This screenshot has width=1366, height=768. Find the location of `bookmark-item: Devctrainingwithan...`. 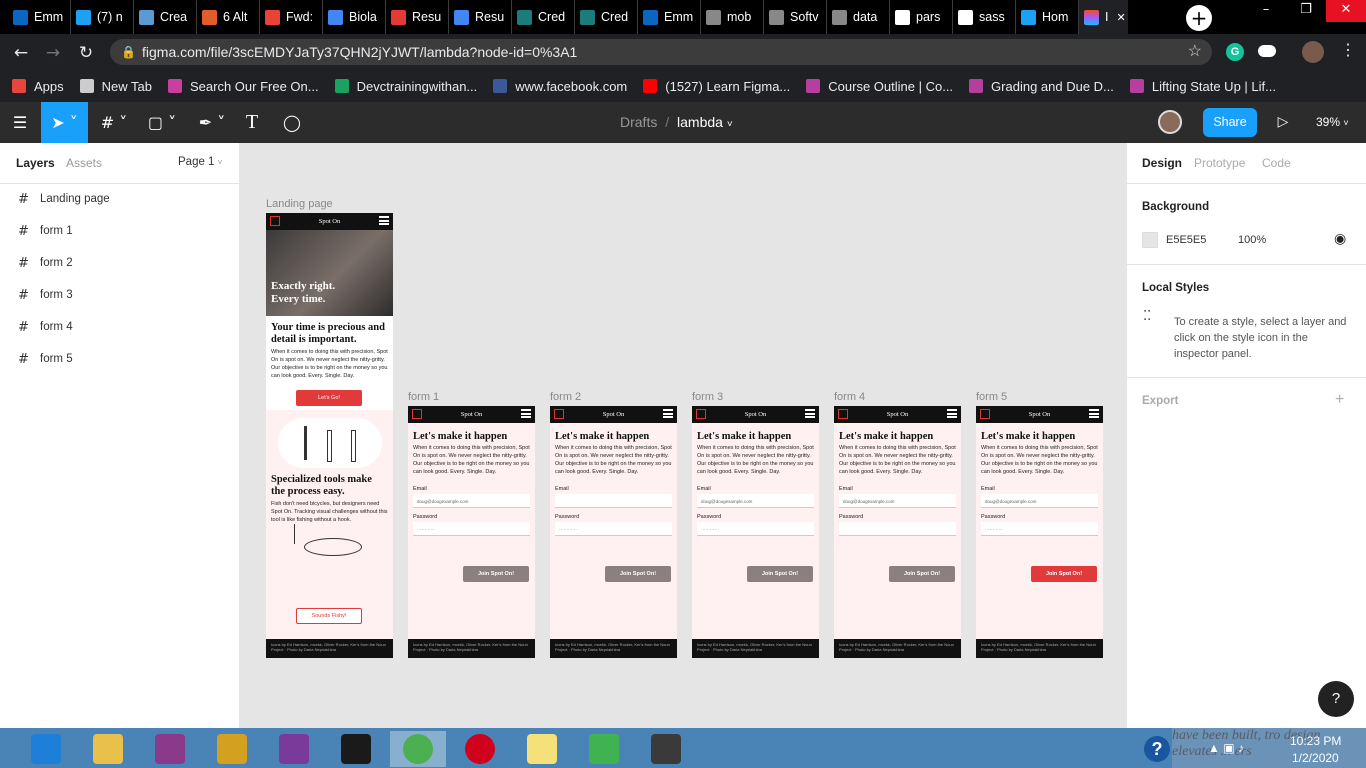

bookmark-item: Devctrainingwithan... is located at coordinates (405, 86).